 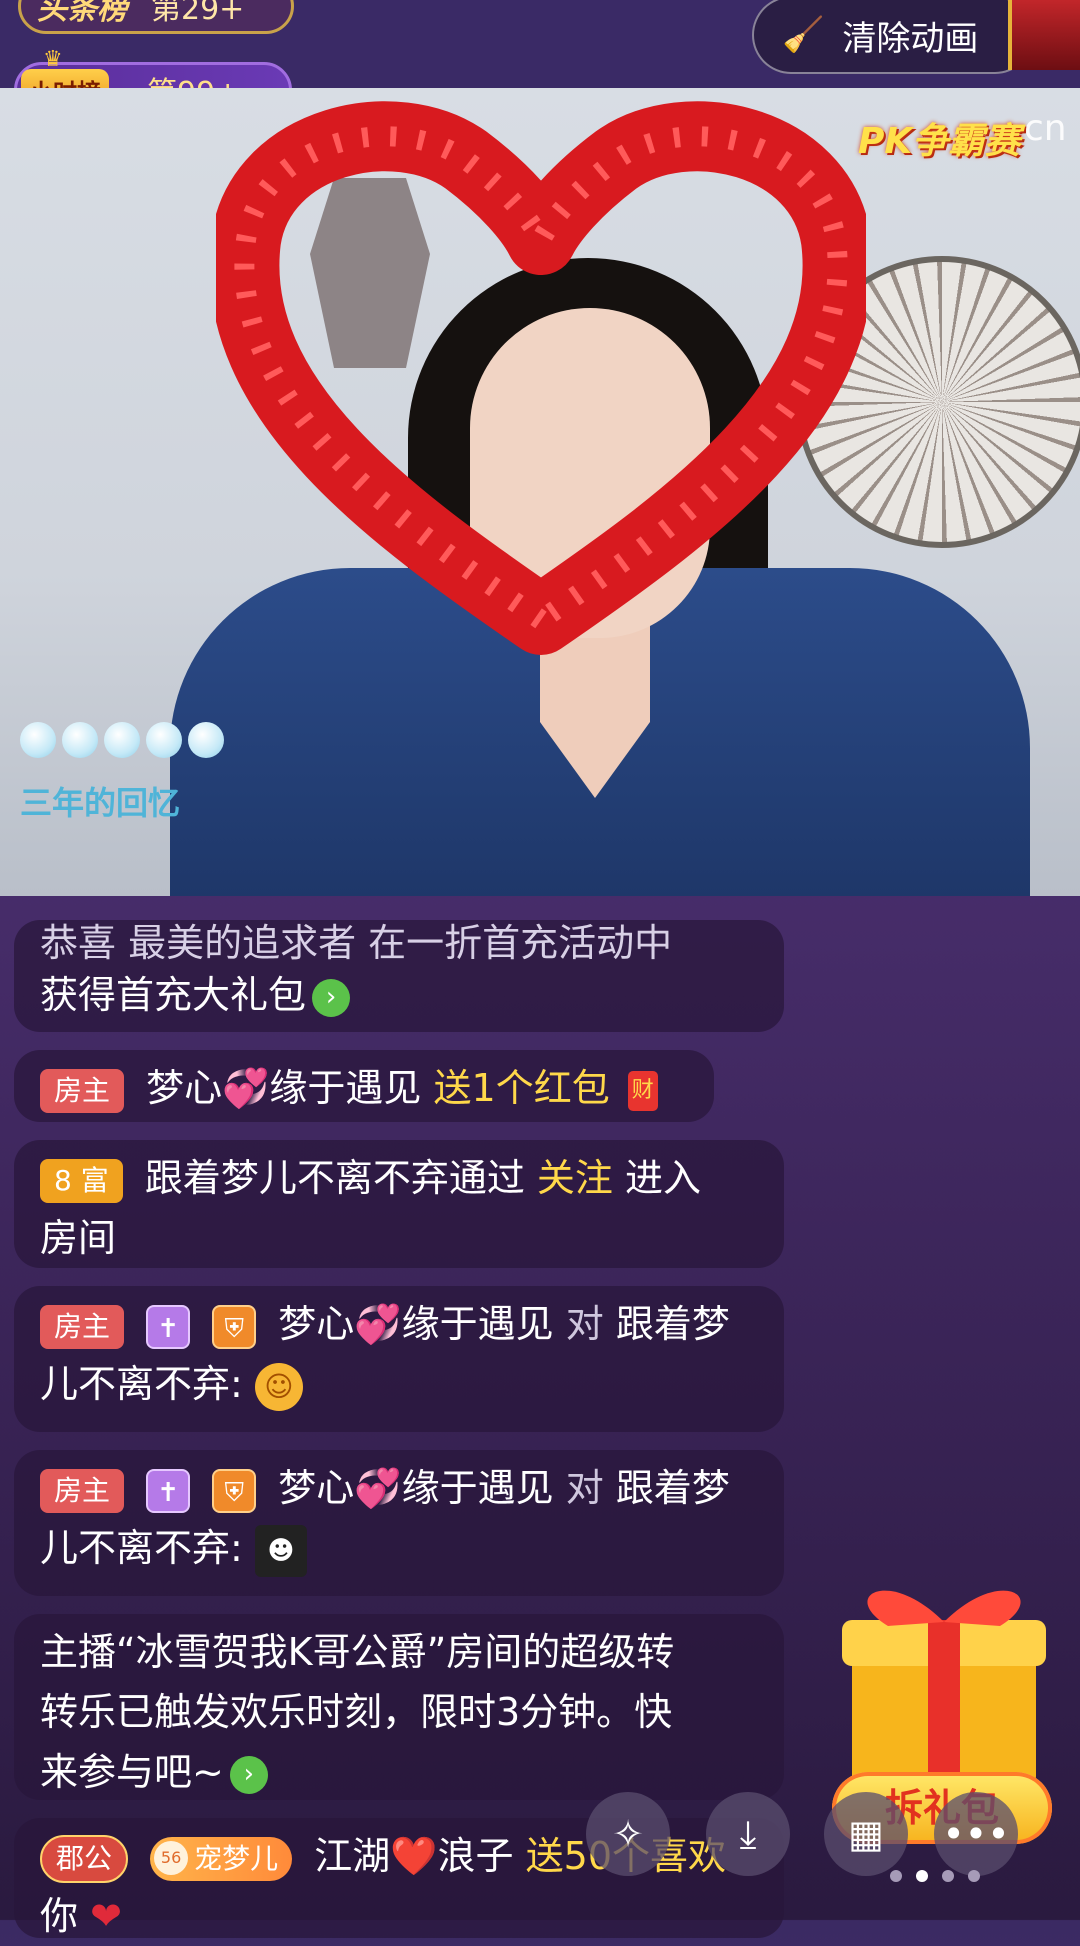 I want to click on overlay-bubbles, so click(x=122, y=740).